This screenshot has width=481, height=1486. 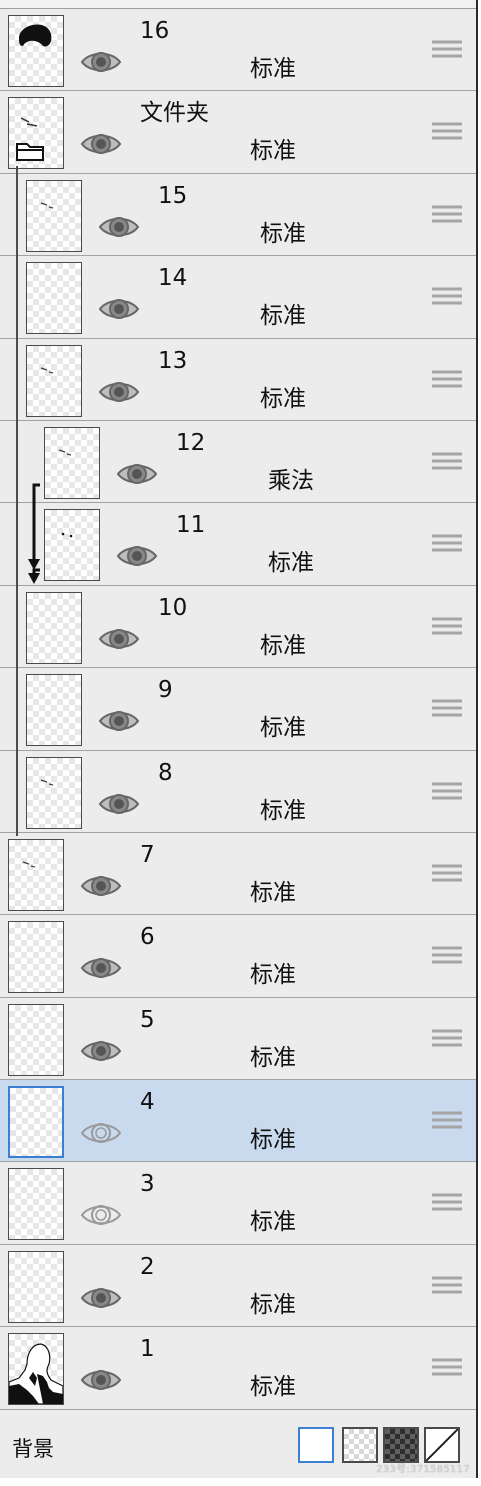 What do you see at coordinates (238, 1368) in the screenshot?
I see `layer-row: 1 标准` at bounding box center [238, 1368].